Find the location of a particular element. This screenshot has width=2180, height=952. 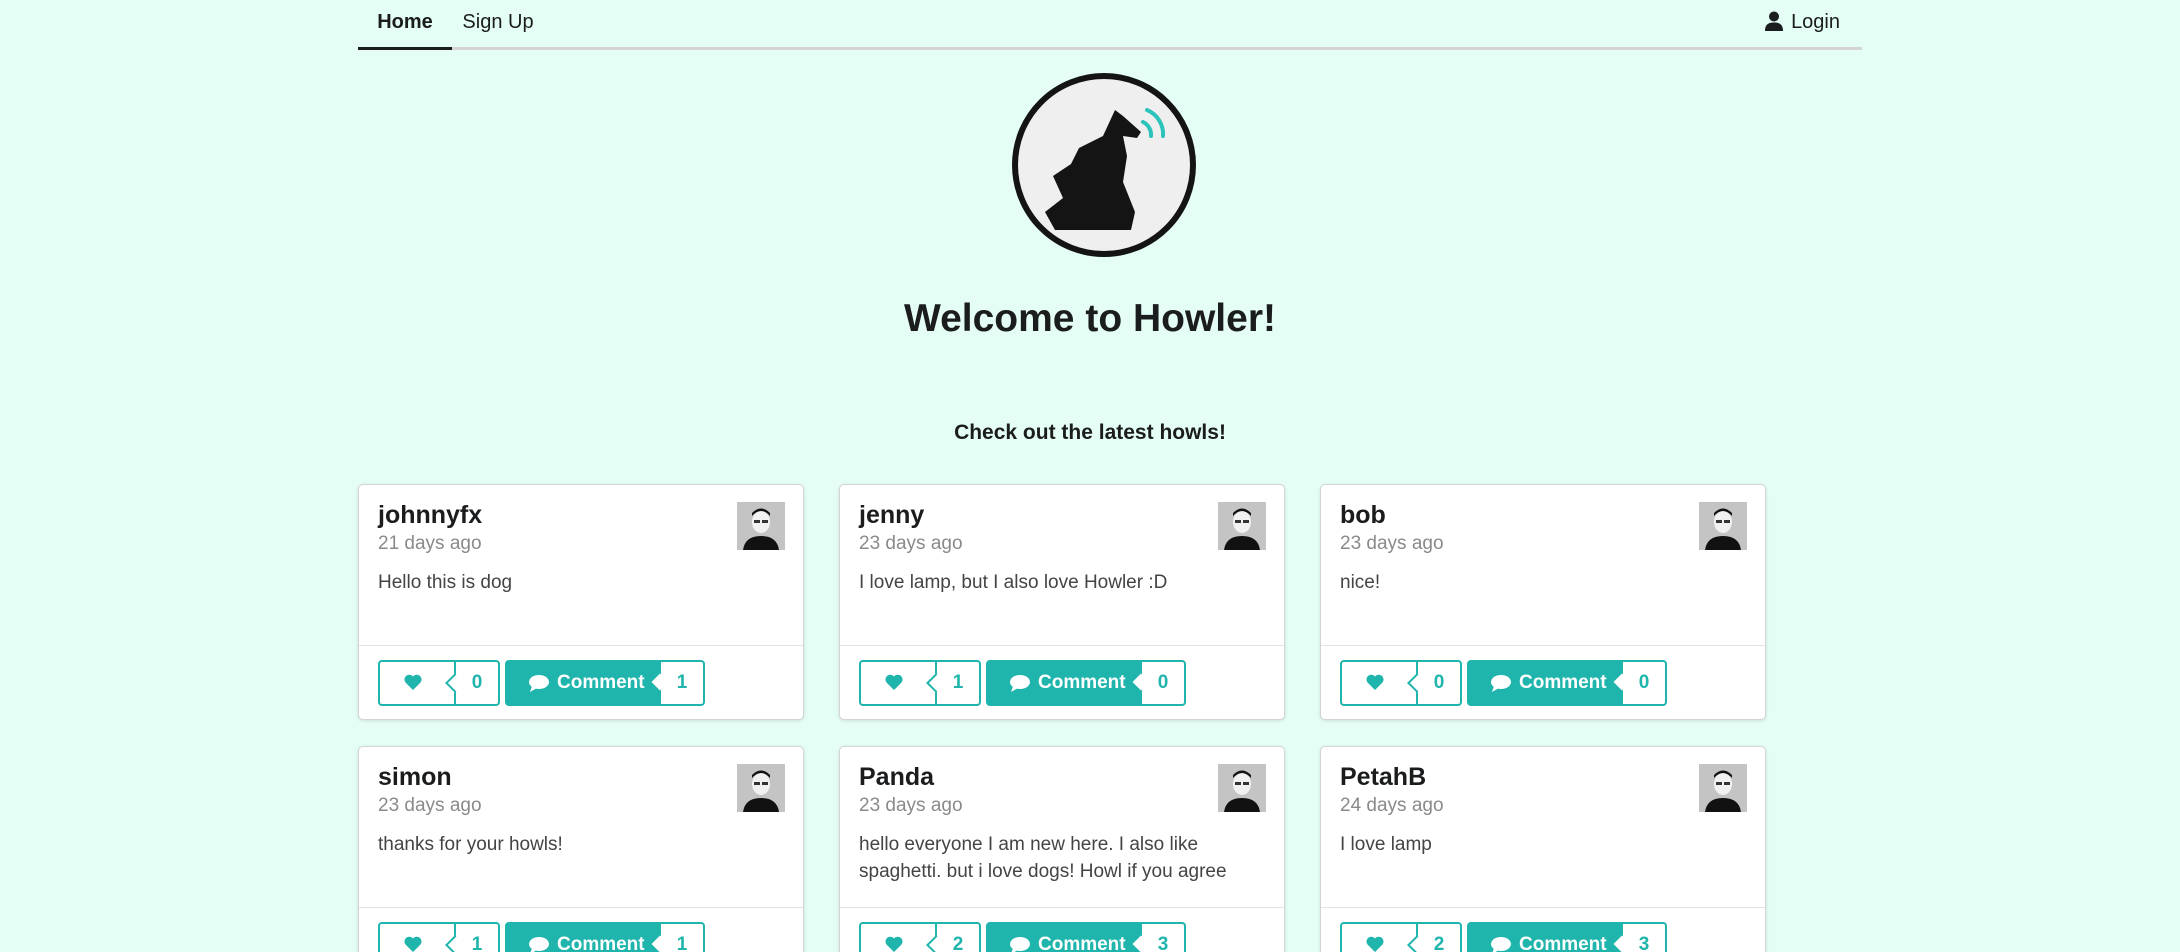

howl-text: I love lamp, but I also love Howler :D is located at coordinates (1013, 582).